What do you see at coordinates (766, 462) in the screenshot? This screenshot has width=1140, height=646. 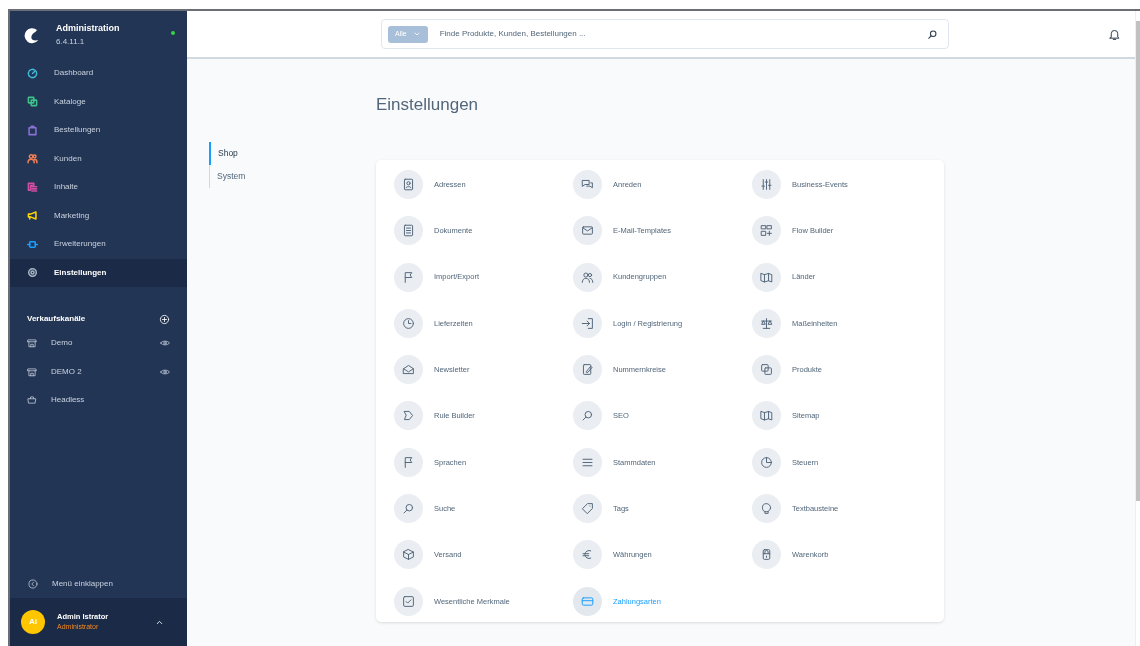 I see `pie-chart-icon` at bounding box center [766, 462].